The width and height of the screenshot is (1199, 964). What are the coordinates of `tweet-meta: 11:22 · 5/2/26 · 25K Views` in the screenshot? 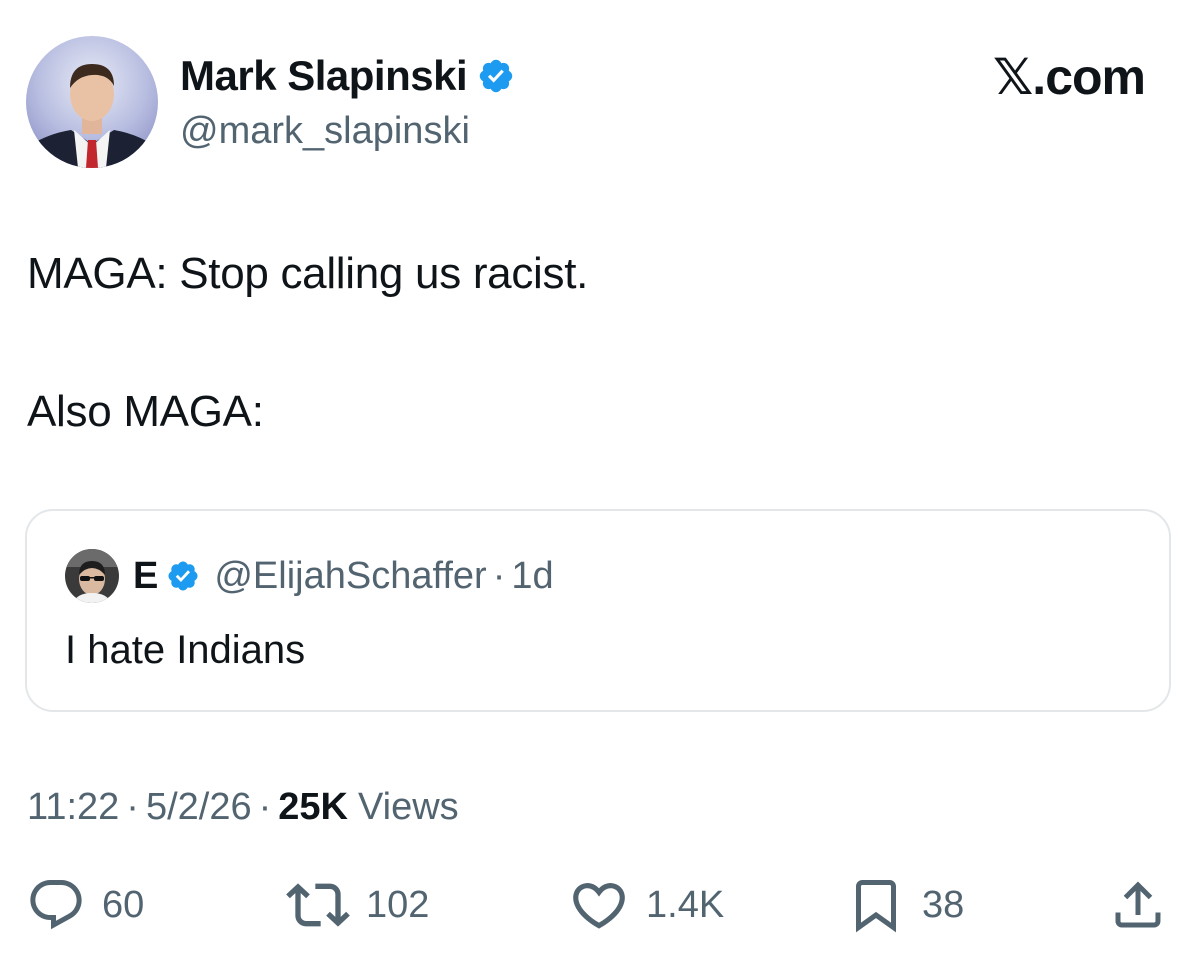 It's located at (243, 807).